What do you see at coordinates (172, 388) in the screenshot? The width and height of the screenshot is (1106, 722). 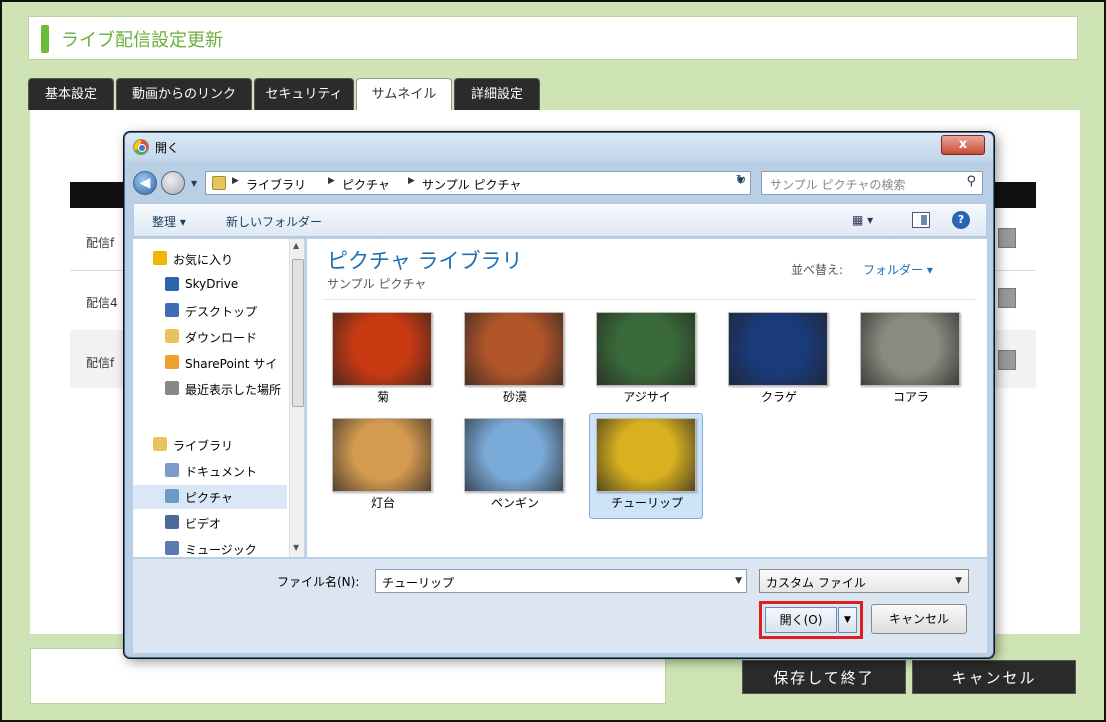 I see `recent-places-icon` at bounding box center [172, 388].